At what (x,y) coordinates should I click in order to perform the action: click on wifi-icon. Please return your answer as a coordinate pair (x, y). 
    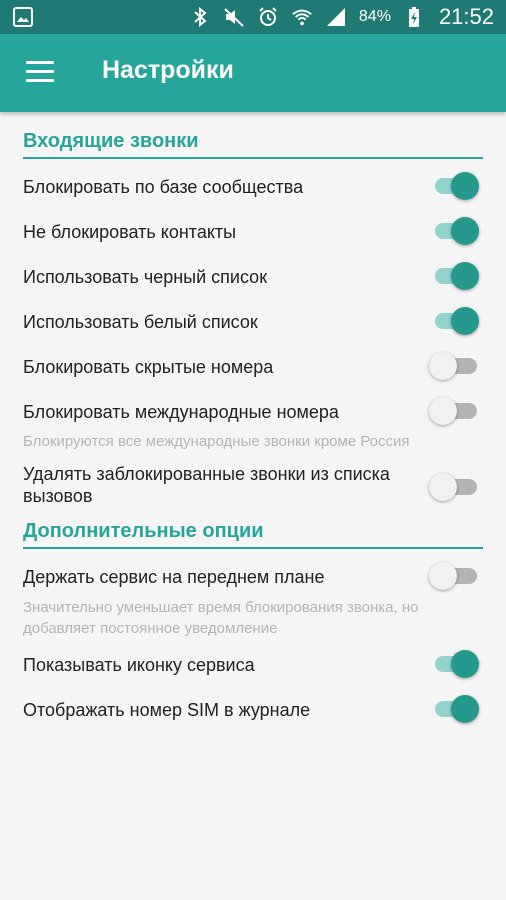
    Looking at the image, I should click on (302, 17).